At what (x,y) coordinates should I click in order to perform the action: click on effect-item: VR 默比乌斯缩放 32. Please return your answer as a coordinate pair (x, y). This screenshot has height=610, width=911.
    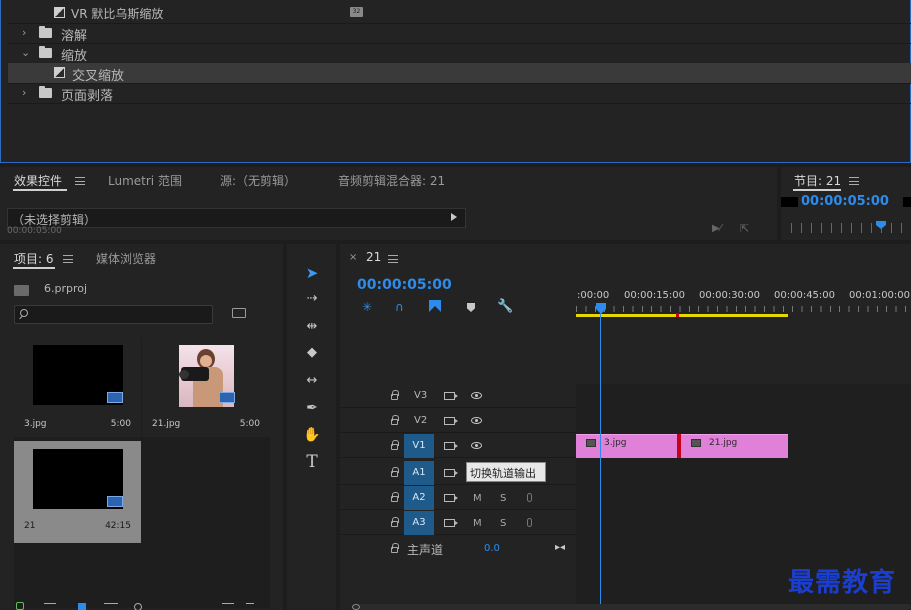
    Looking at the image, I should click on (459, 13).